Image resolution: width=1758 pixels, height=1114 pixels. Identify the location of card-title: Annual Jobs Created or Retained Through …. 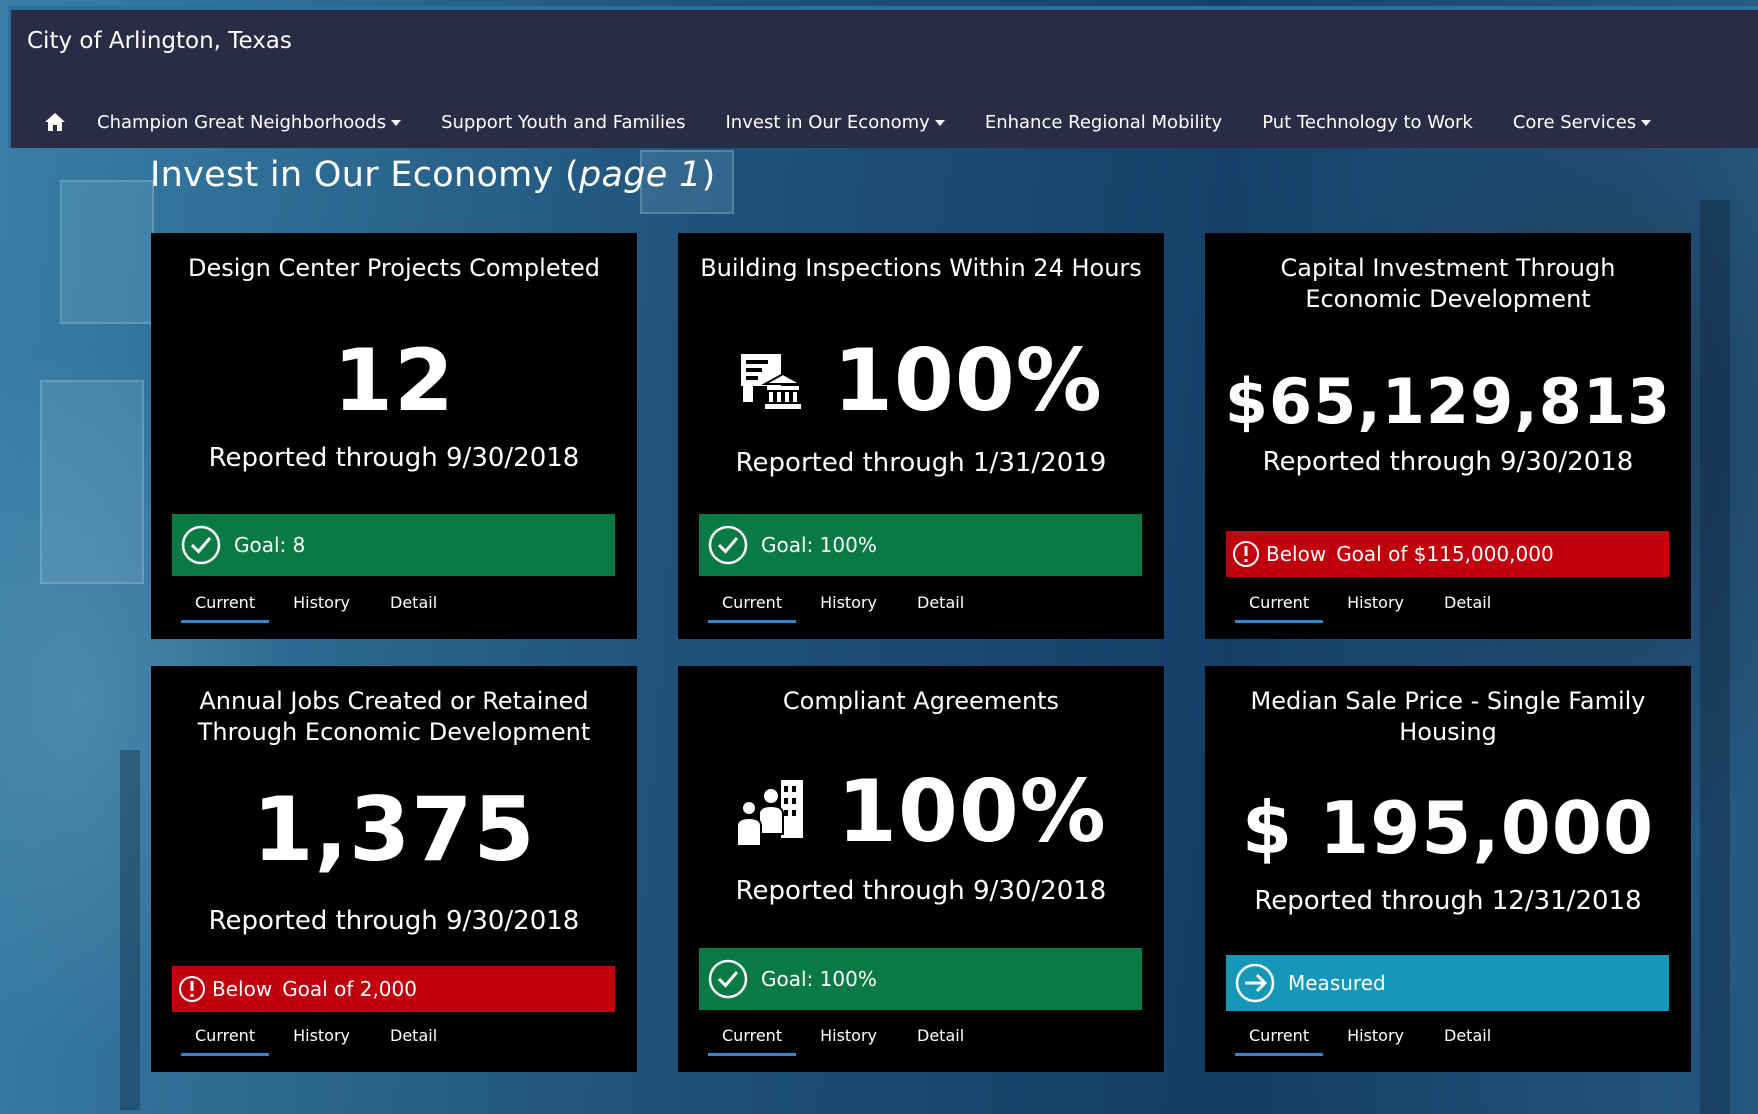
(394, 716).